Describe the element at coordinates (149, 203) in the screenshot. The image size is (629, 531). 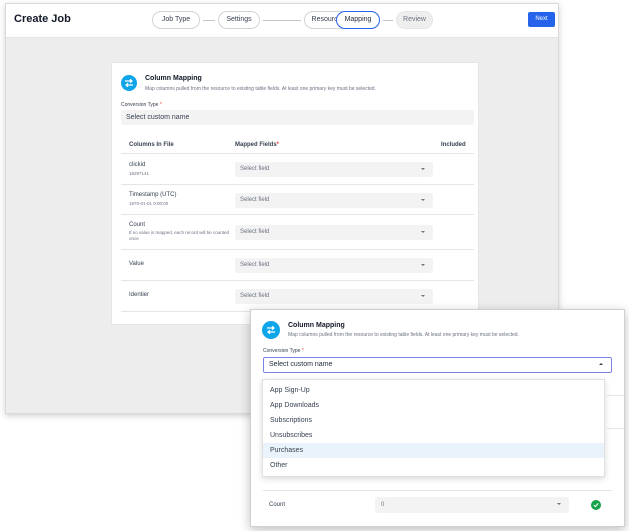
I see `row-sub: 1970-01-01 0:00:00` at that location.